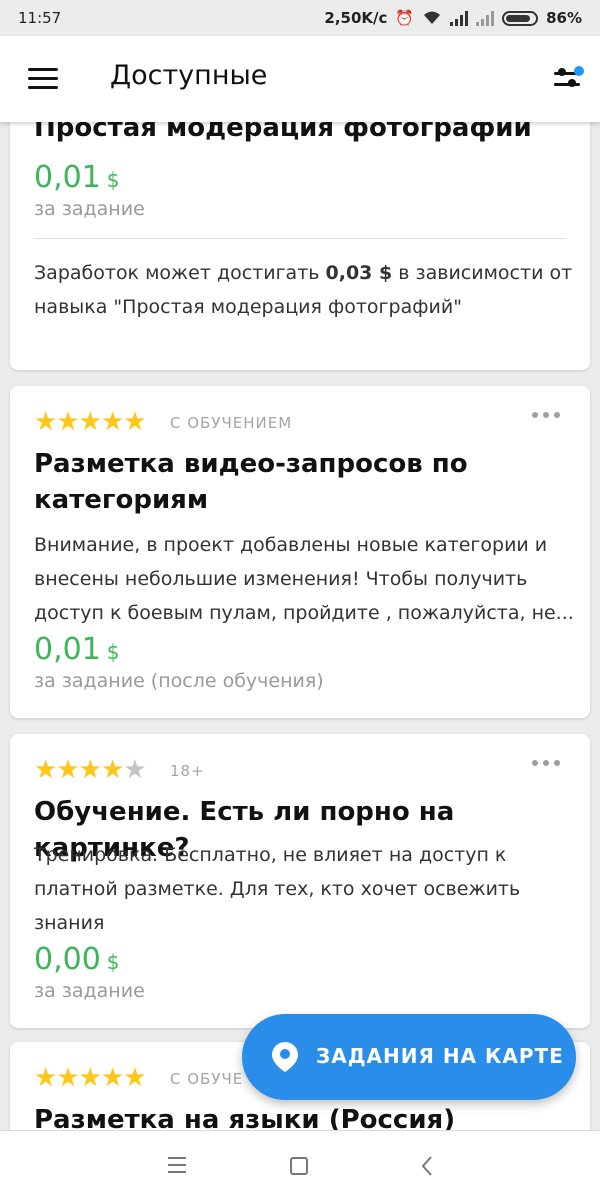  What do you see at coordinates (177, 1166) in the screenshot?
I see `nav-menu-icon` at bounding box center [177, 1166].